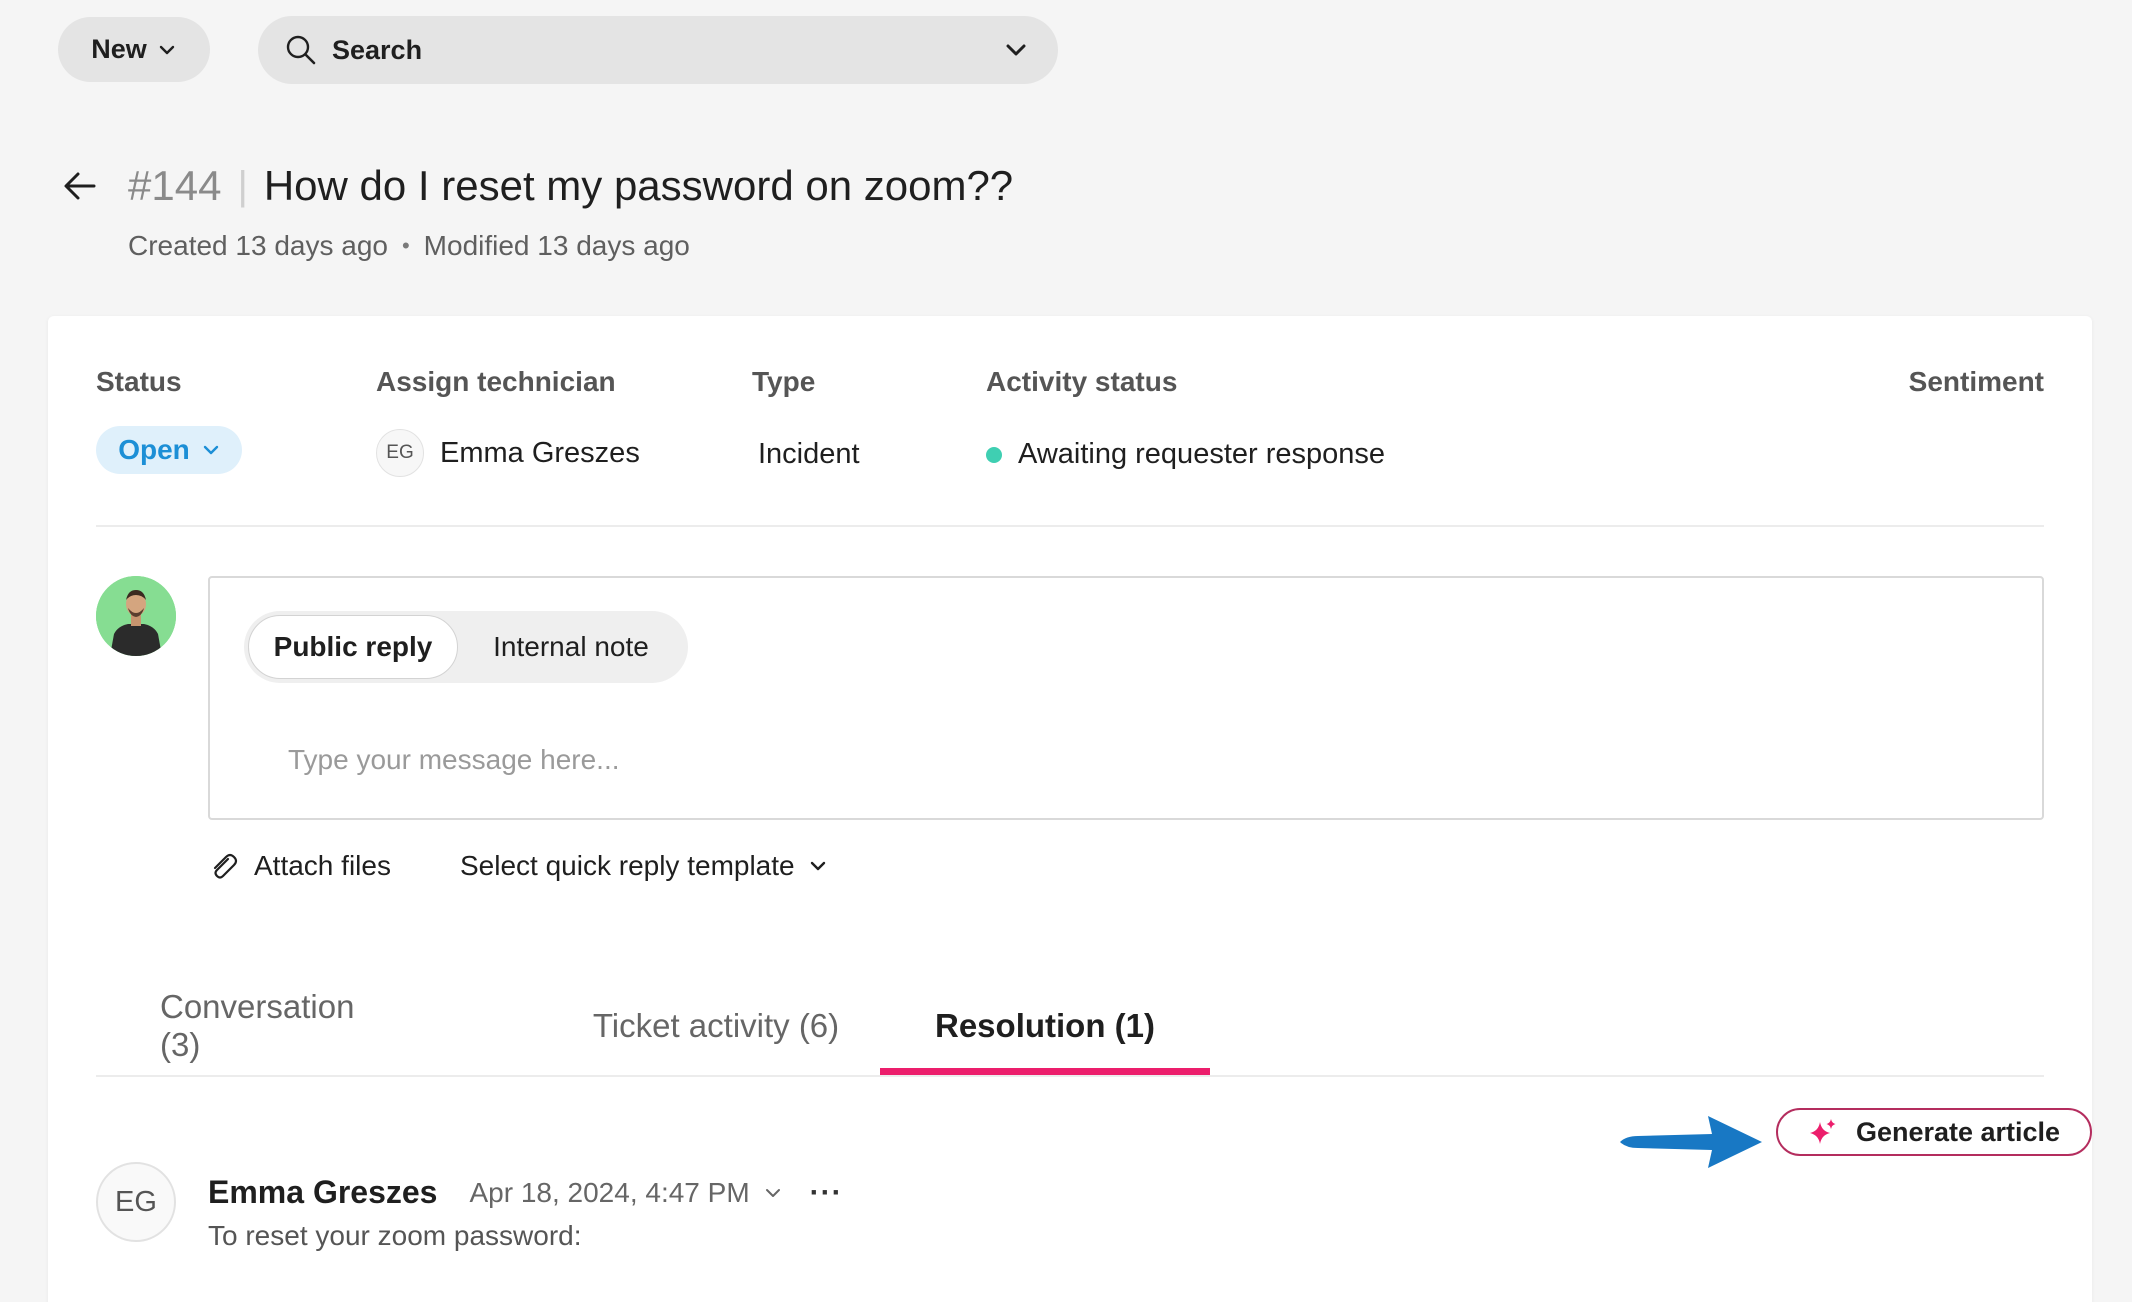 This screenshot has height=1302, width=2132. I want to click on created-text: Created 13 days ago, so click(258, 245).